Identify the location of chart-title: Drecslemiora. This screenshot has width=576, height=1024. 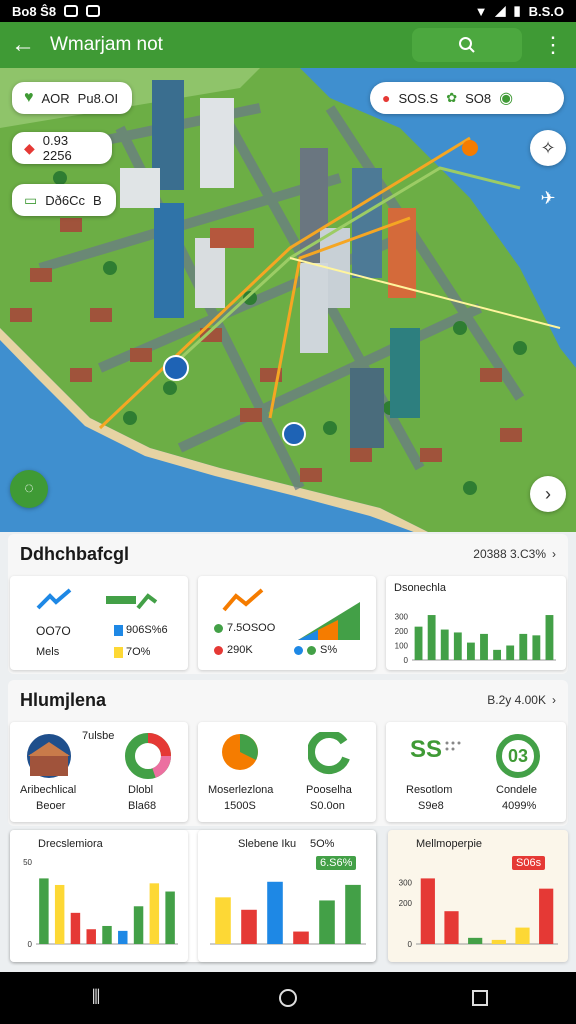
(70, 844).